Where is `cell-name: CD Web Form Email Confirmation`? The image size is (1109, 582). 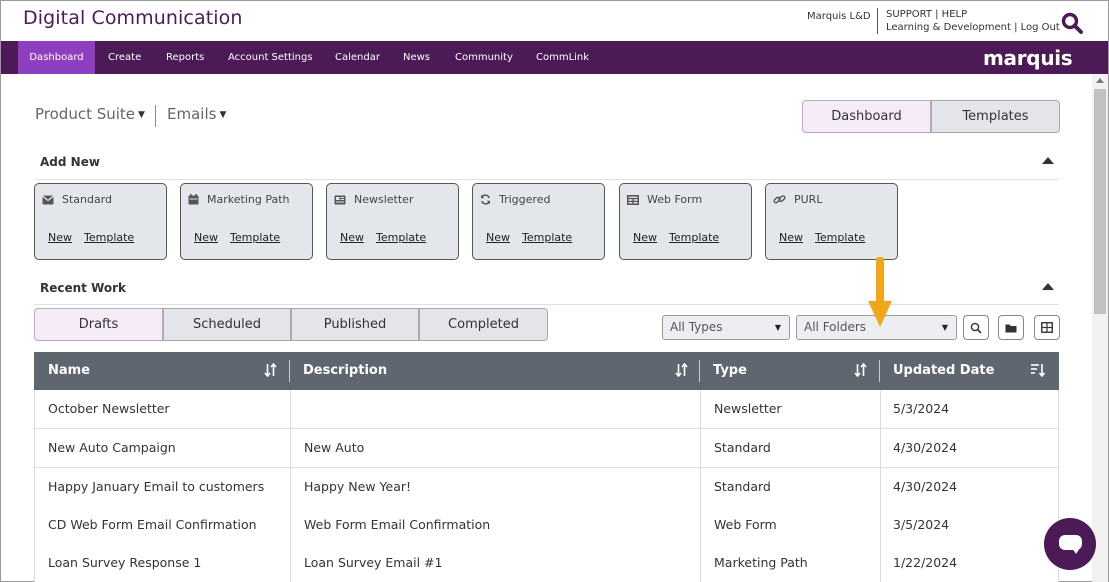 cell-name: CD Web Form Email Confirmation is located at coordinates (152, 524).